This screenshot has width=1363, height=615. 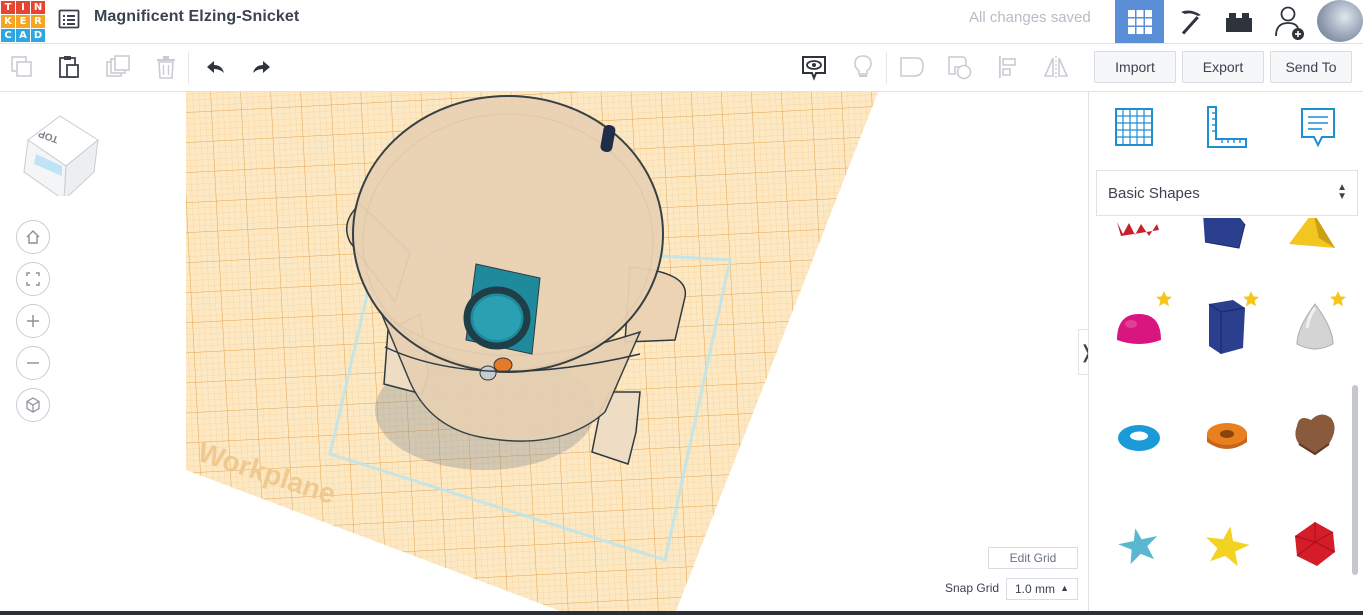 I want to click on list-menu-icon, so click(x=69, y=19).